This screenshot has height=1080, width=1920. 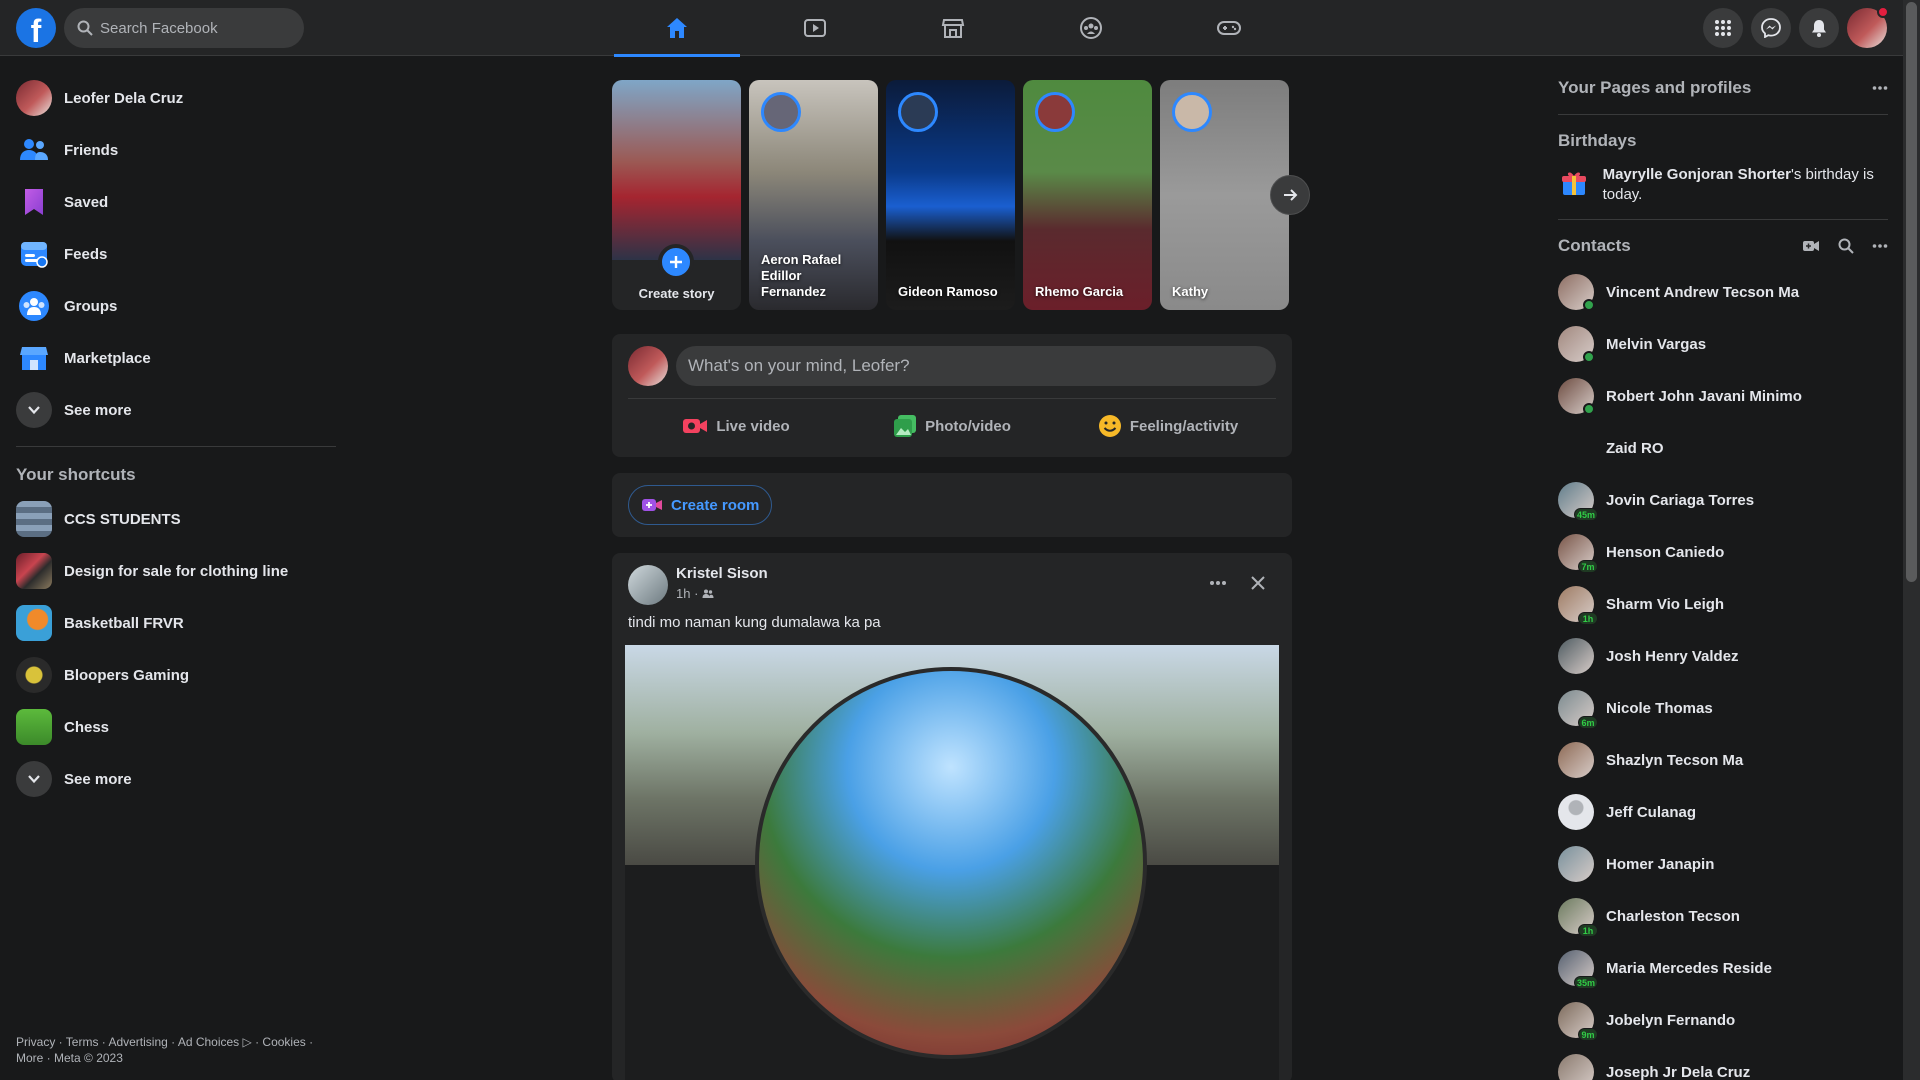 I want to click on page-scrollbar, so click(x=1911, y=540).